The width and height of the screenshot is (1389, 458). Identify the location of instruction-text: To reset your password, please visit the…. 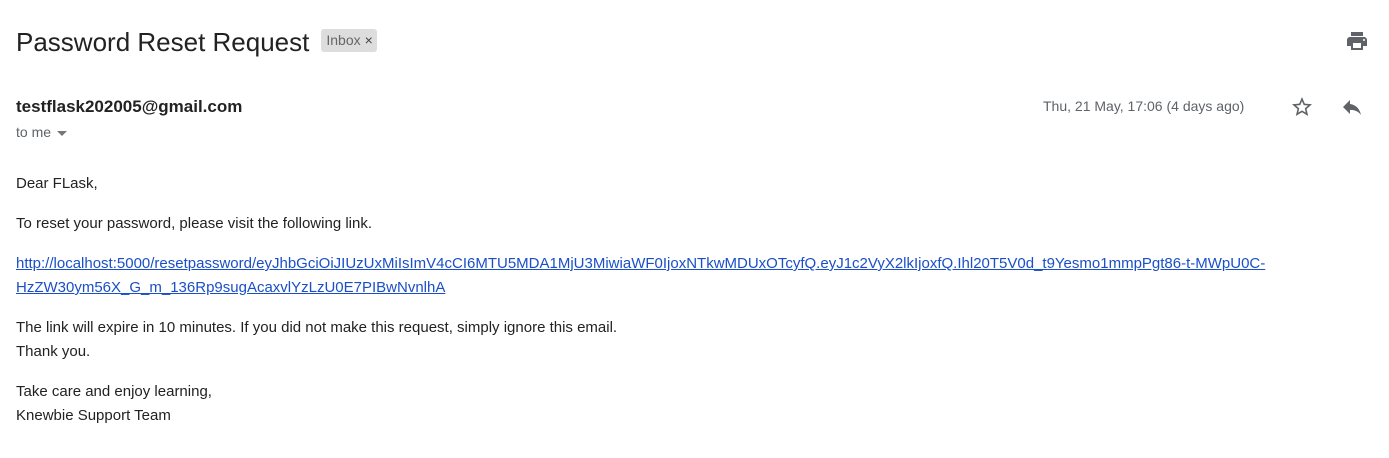
(194, 223).